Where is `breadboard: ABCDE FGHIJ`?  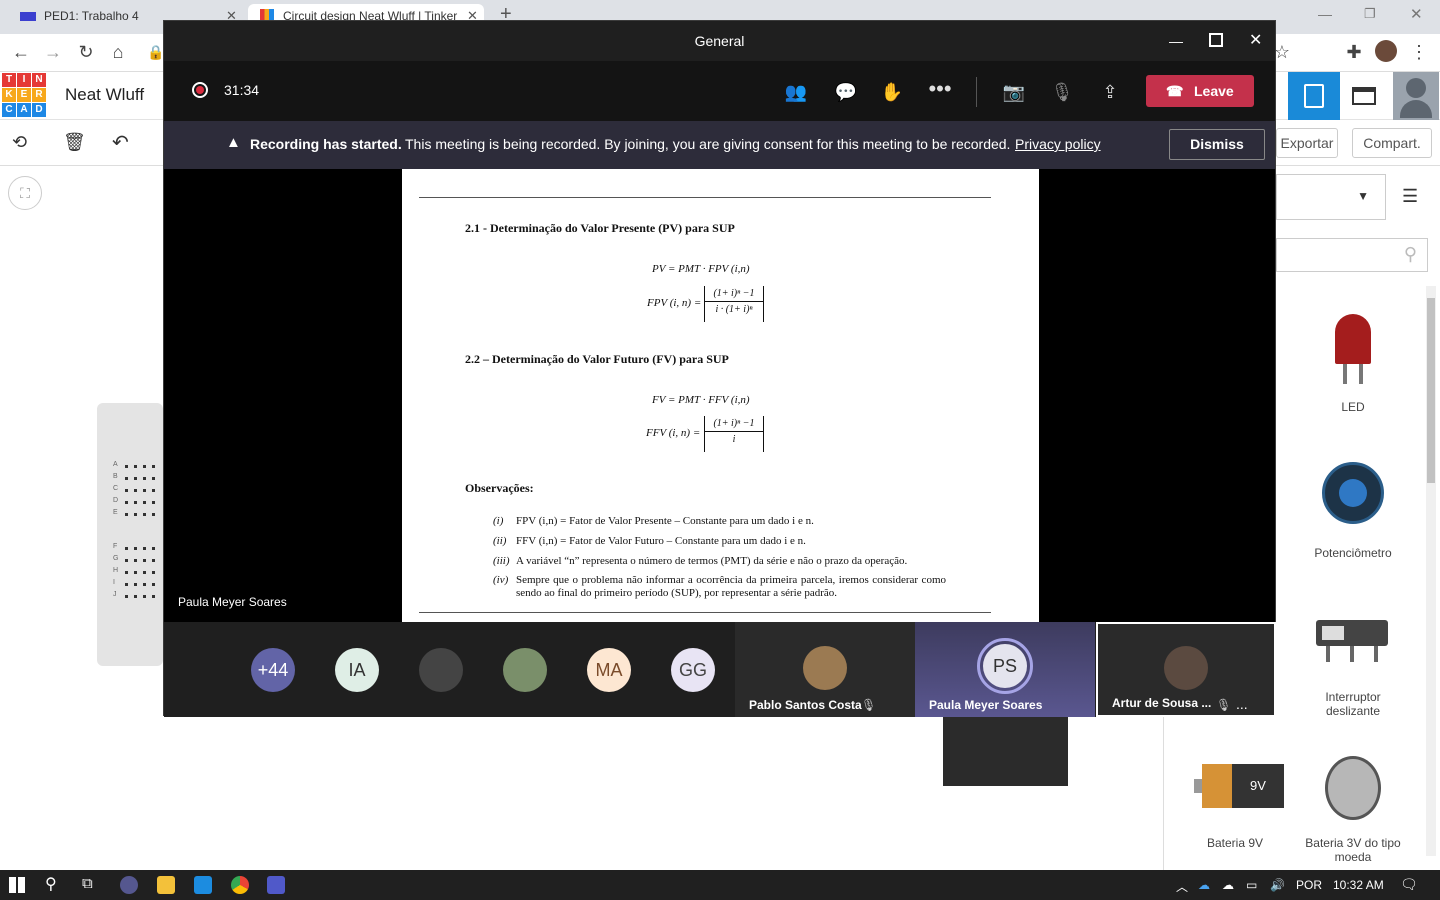 breadboard: ABCDE FGHIJ is located at coordinates (130, 534).